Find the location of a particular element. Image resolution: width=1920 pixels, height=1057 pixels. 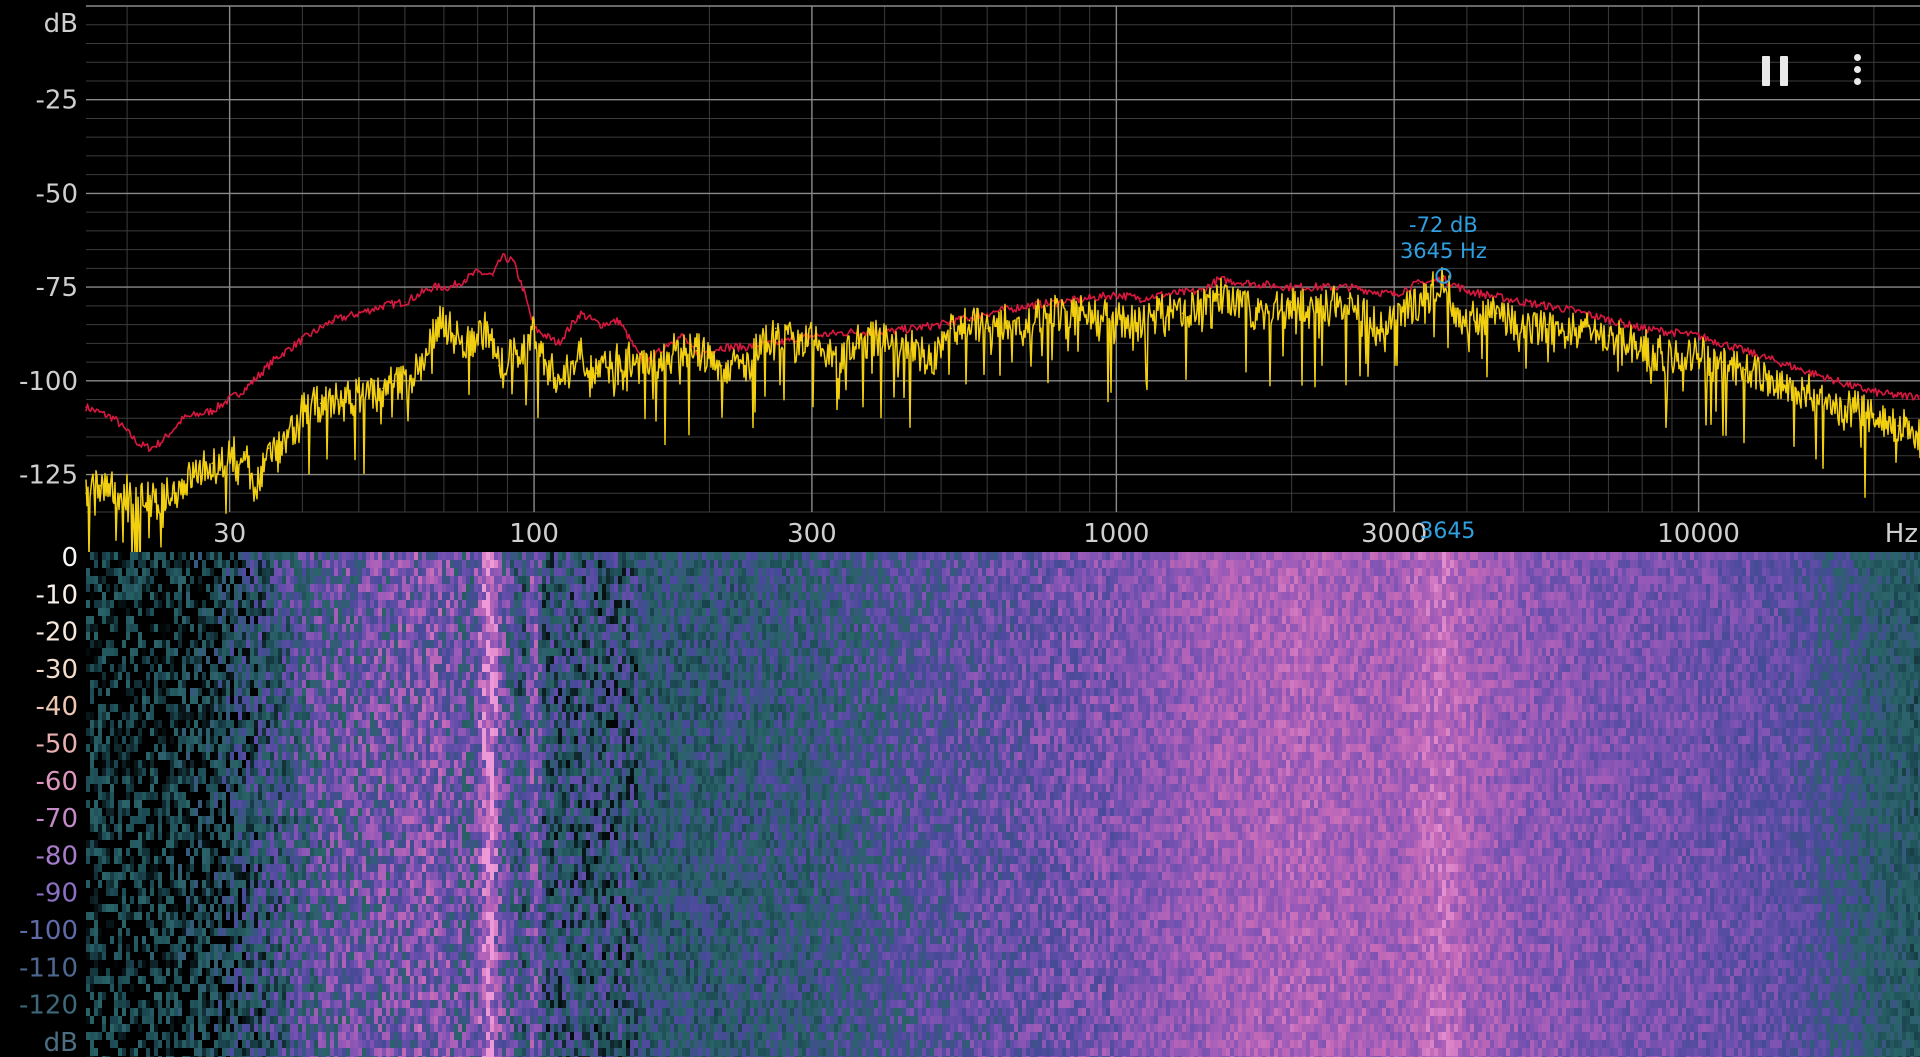

spectrum-y-tick-label: -125 is located at coordinates (48, 476).